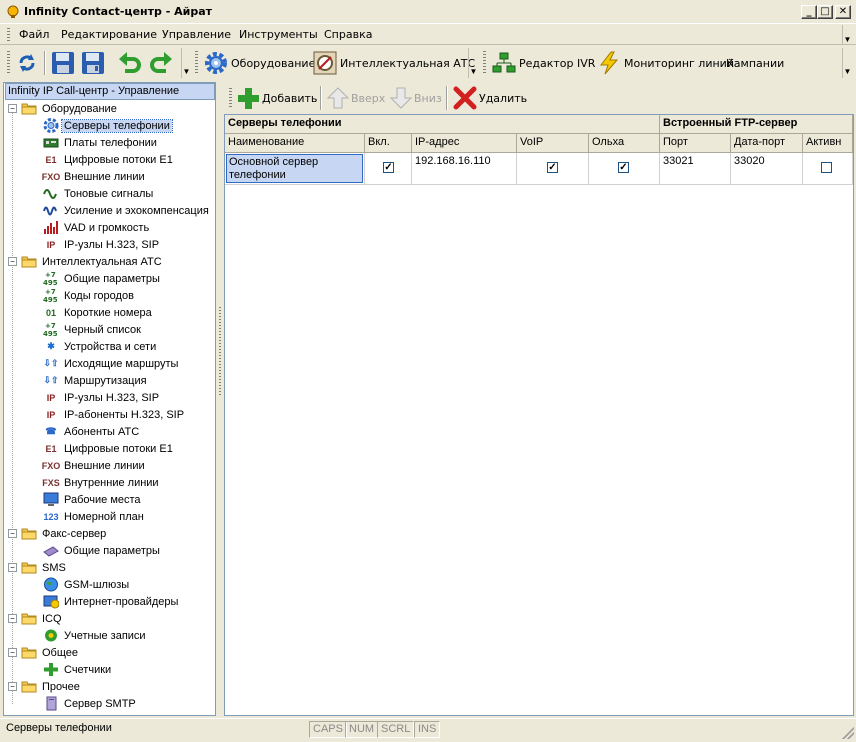 Image resolution: width=856 pixels, height=742 pixels. What do you see at coordinates (196, 34) in the screenshot?
I see `menu-manage: Управление` at bounding box center [196, 34].